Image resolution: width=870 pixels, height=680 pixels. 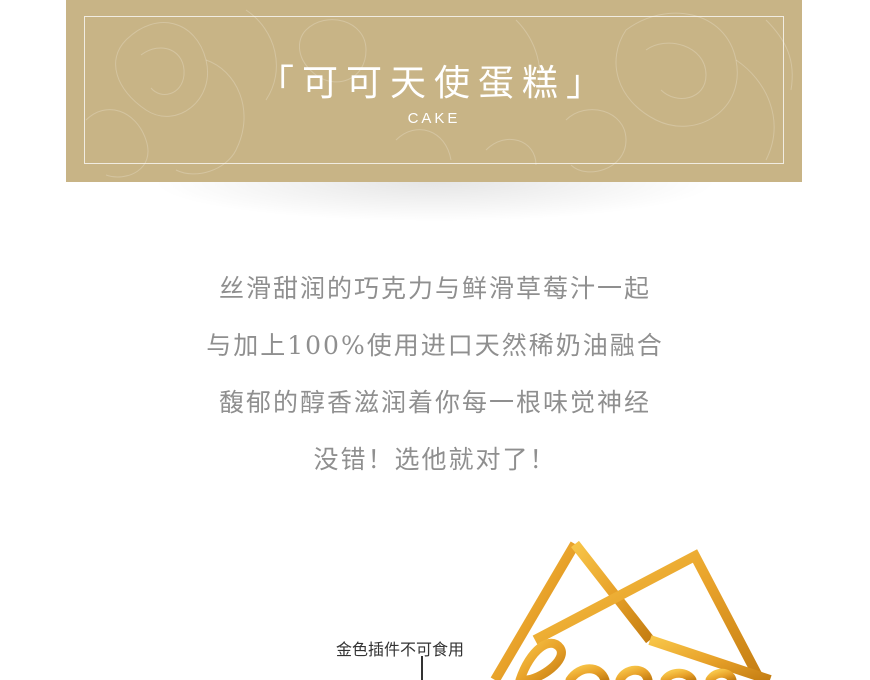 I want to click on description-line: 丝滑甜润的巧克力与鲜滑草莓汁一起, so click(x=434, y=288).